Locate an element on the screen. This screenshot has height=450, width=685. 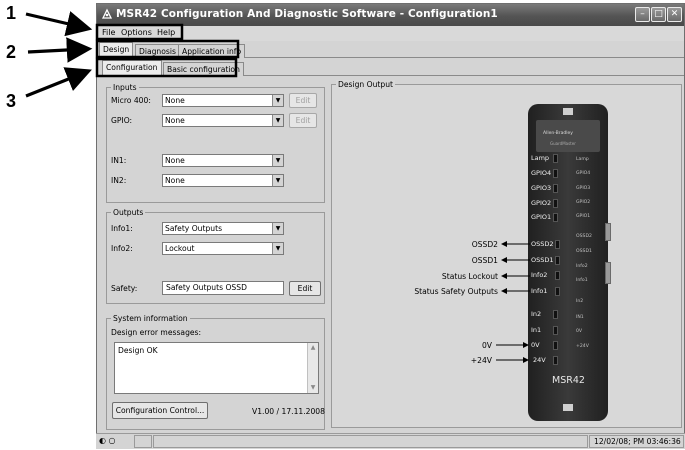
in2-label: IN2: is located at coordinates (119, 180).